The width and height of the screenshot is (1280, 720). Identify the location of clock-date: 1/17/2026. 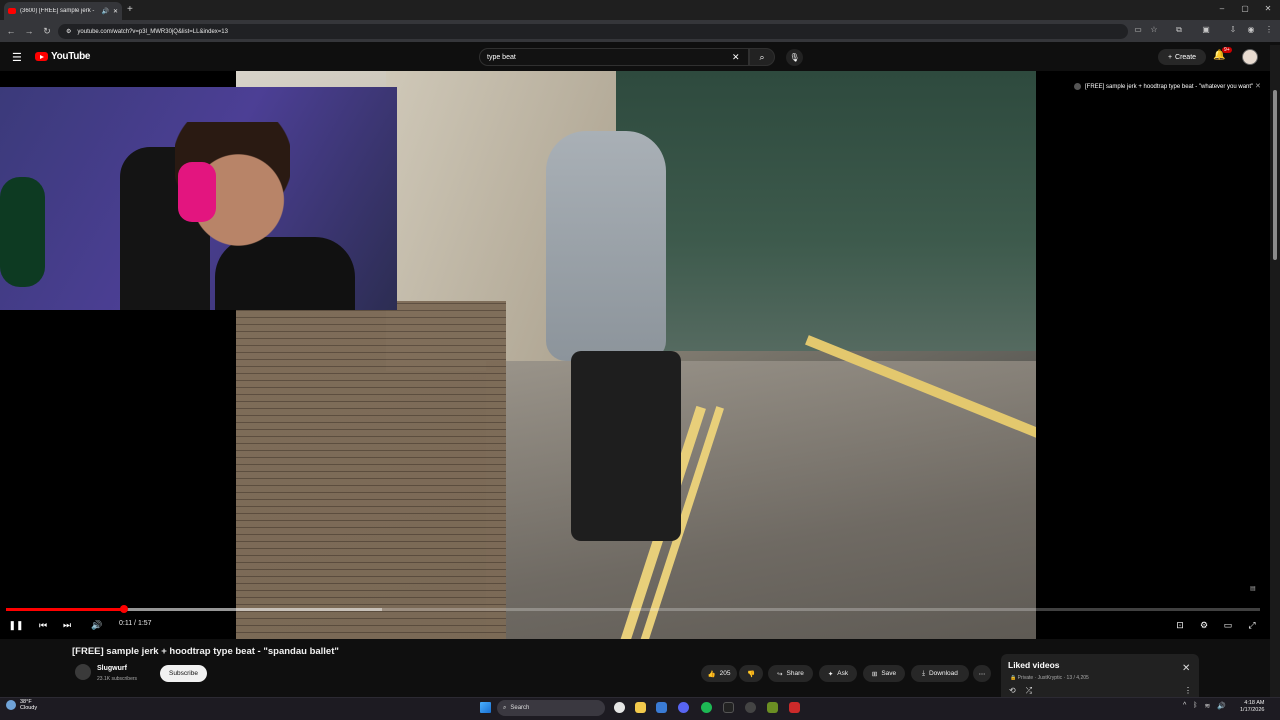
(1252, 710).